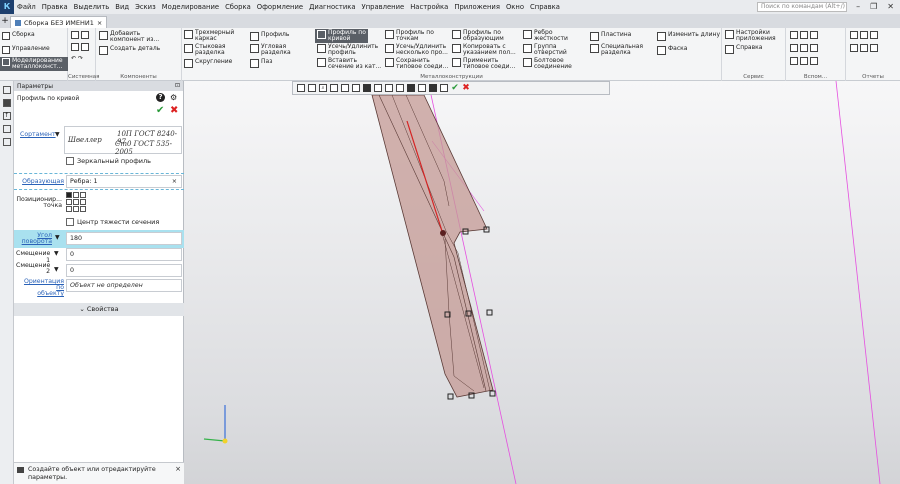  I want to click on undo-button: ↶ ↷, so click(77, 59).